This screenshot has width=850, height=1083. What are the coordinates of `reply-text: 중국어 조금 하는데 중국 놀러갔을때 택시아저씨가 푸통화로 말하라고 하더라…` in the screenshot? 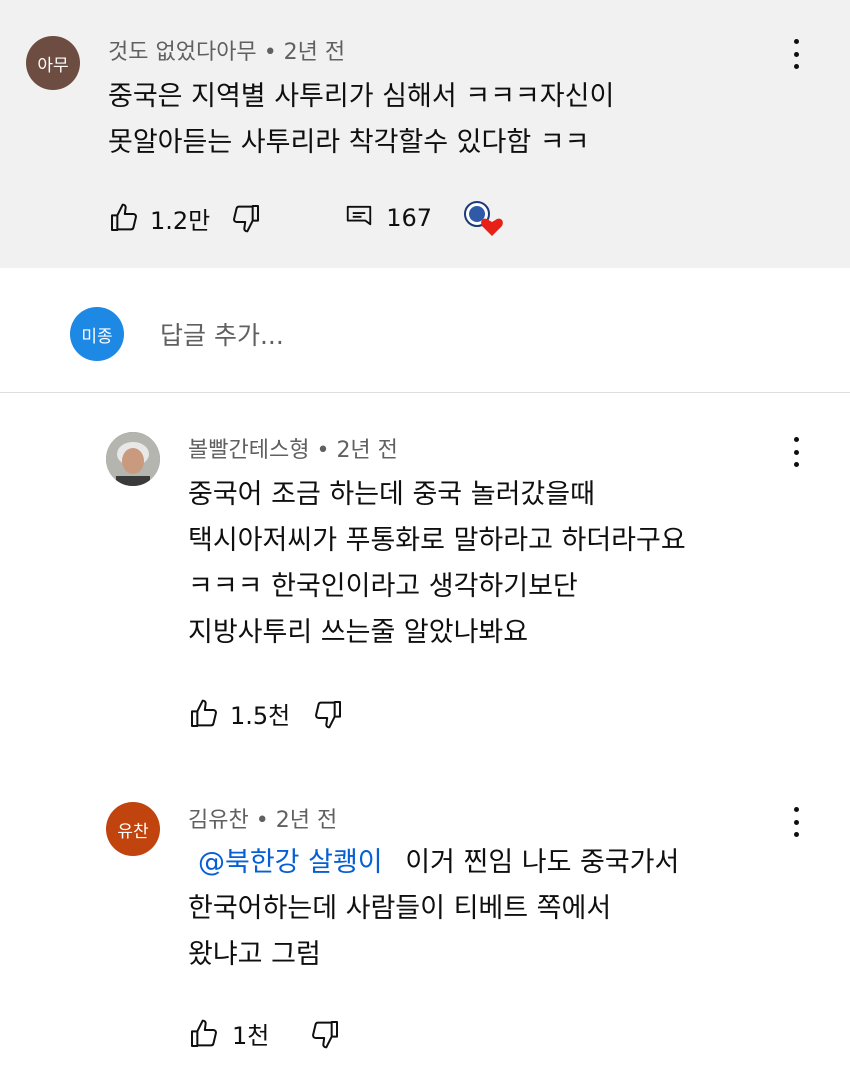 It's located at (437, 564).